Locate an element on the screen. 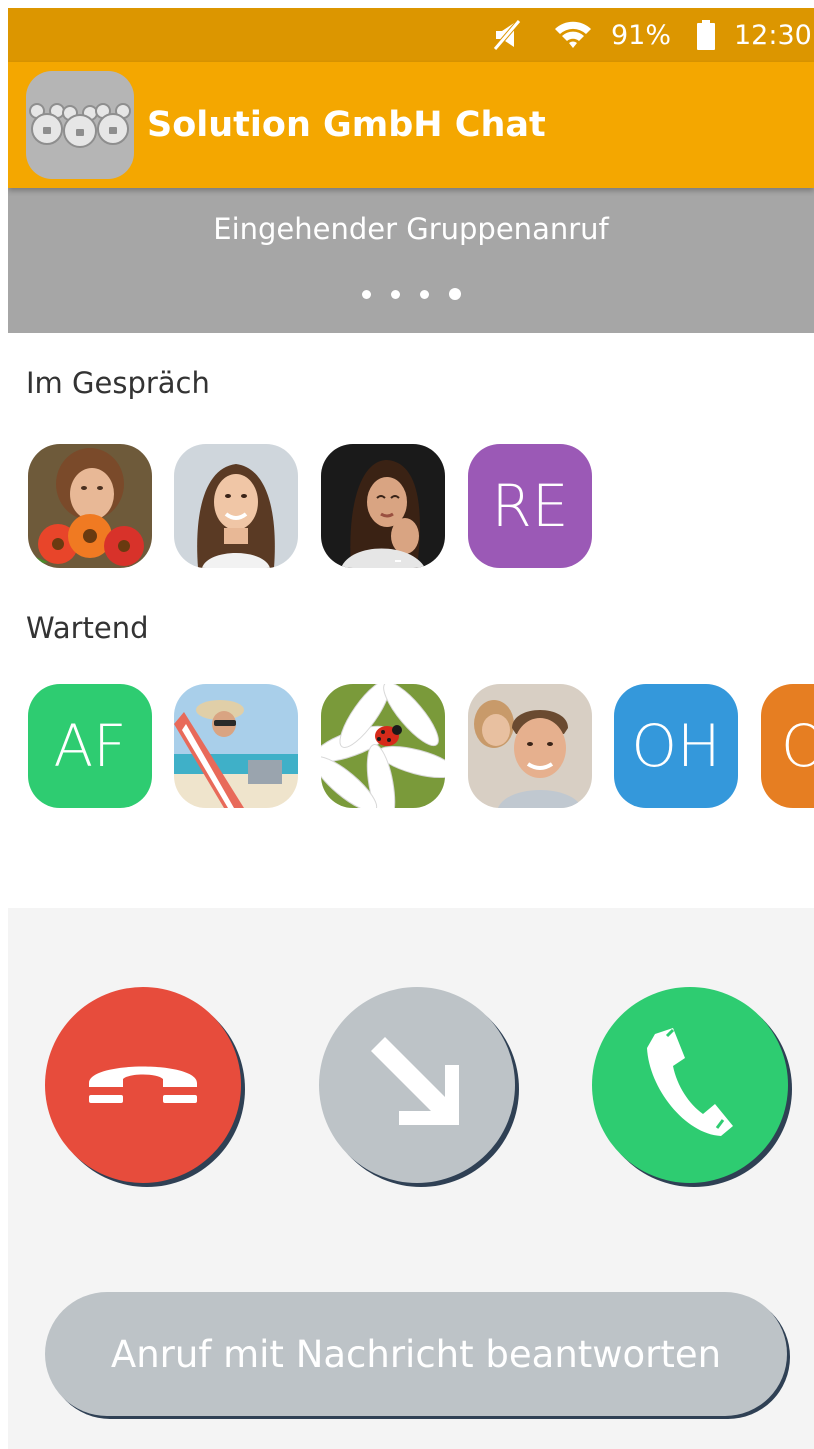 This screenshot has width=814, height=1449. status-bar: 91% 12:30 is located at coordinates (411, 35).